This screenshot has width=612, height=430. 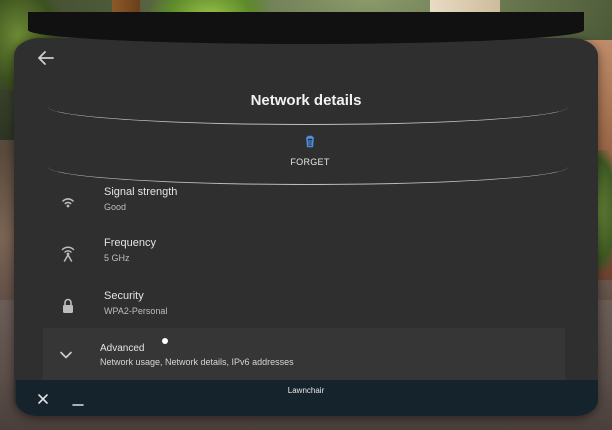 I want to click on wifi-icon, so click(x=68, y=203).